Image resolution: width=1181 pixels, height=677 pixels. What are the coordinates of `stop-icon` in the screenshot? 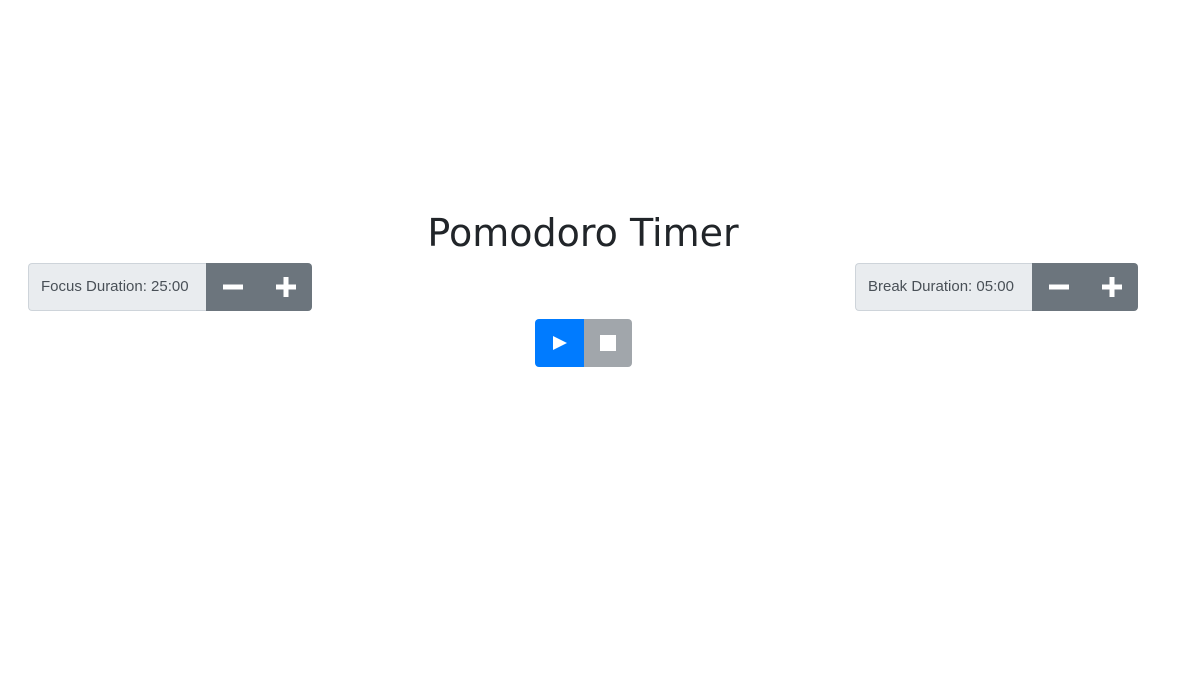 It's located at (608, 343).